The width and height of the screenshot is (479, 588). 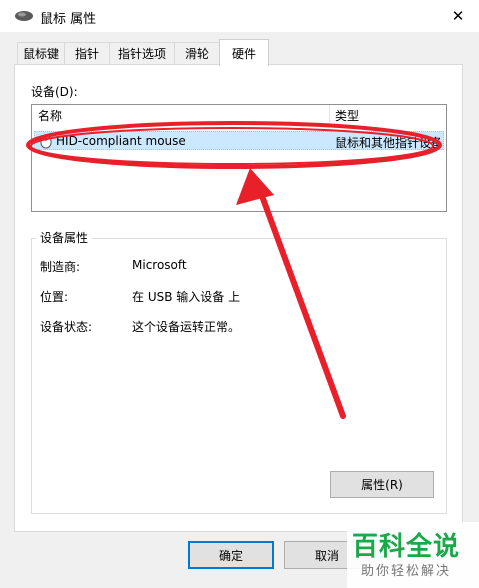 I want to click on tab-hardware: 硬件, so click(x=244, y=52).